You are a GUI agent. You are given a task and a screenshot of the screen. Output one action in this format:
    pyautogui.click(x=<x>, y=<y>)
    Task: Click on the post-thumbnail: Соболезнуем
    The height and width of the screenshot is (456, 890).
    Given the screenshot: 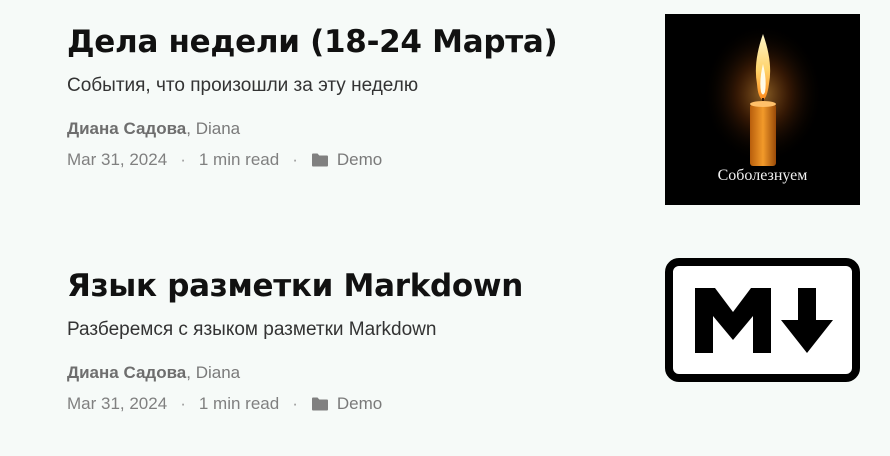 What is the action you would take?
    pyautogui.click(x=762, y=109)
    